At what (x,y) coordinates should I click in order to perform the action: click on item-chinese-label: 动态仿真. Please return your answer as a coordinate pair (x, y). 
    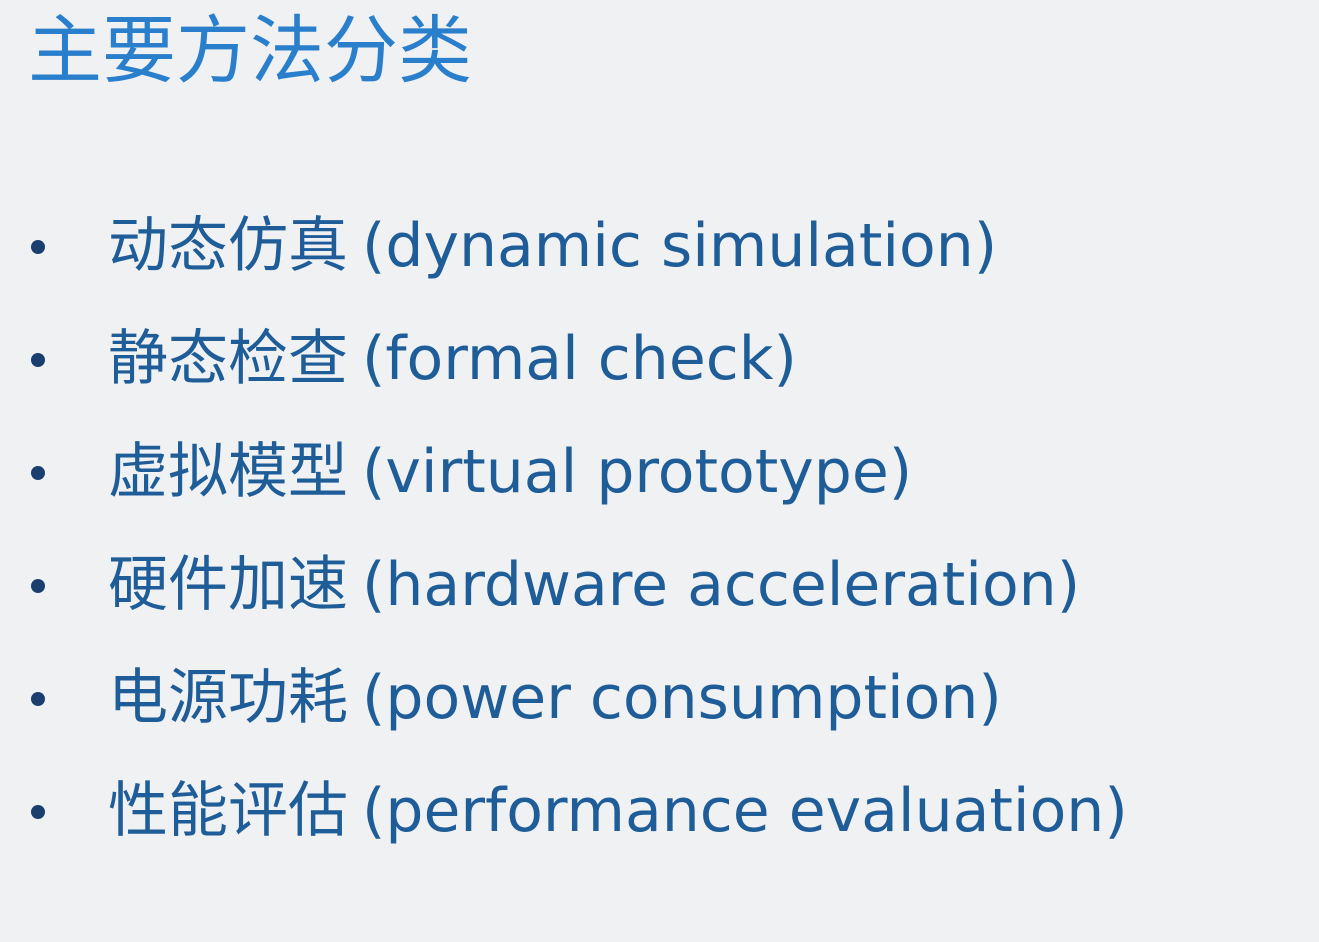
    Looking at the image, I should click on (228, 246).